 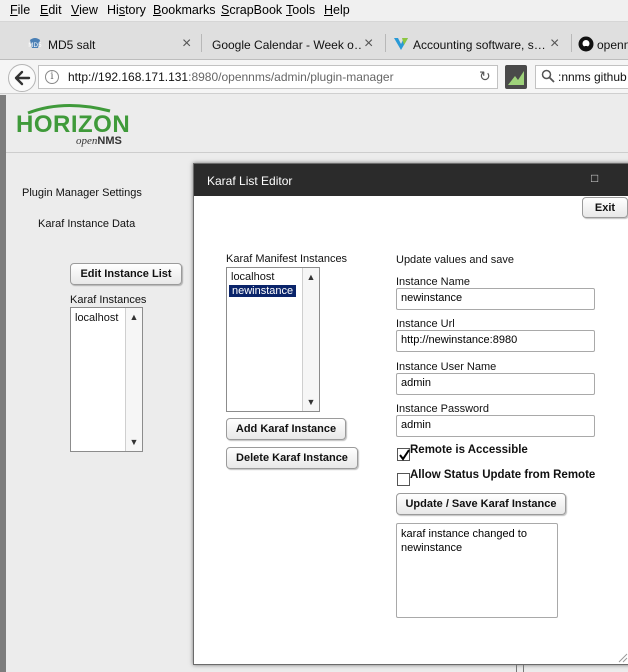 What do you see at coordinates (516, 77) in the screenshot?
I see `extension-icon` at bounding box center [516, 77].